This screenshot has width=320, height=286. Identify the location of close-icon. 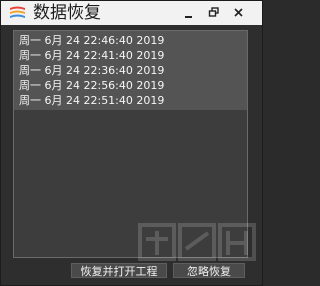
(238, 12).